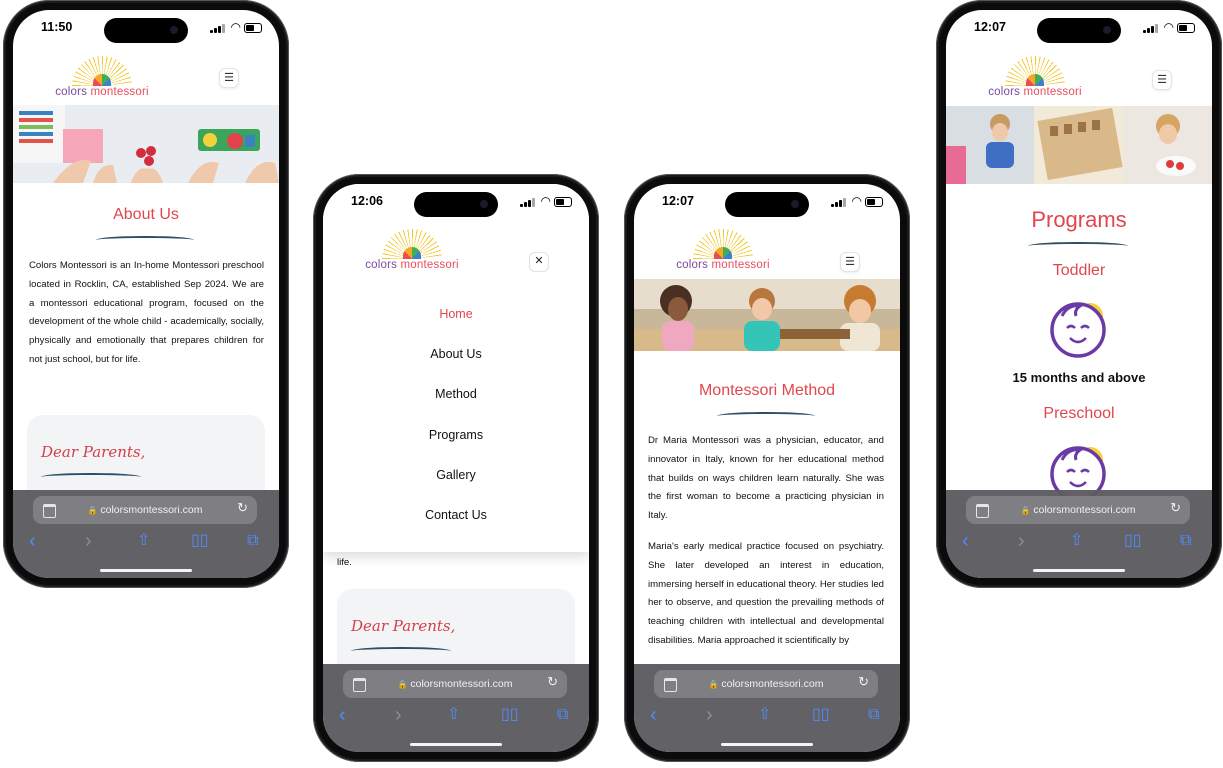 This screenshot has height=768, width=1223. Describe the element at coordinates (456, 475) in the screenshot. I see `menu-item-gallery: Gallery` at that location.